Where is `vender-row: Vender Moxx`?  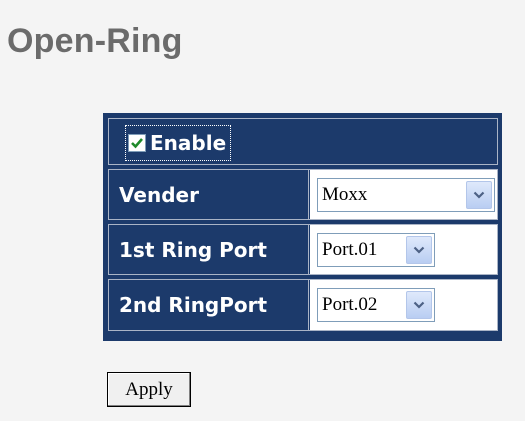
vender-row: Vender Moxx is located at coordinates (303, 194).